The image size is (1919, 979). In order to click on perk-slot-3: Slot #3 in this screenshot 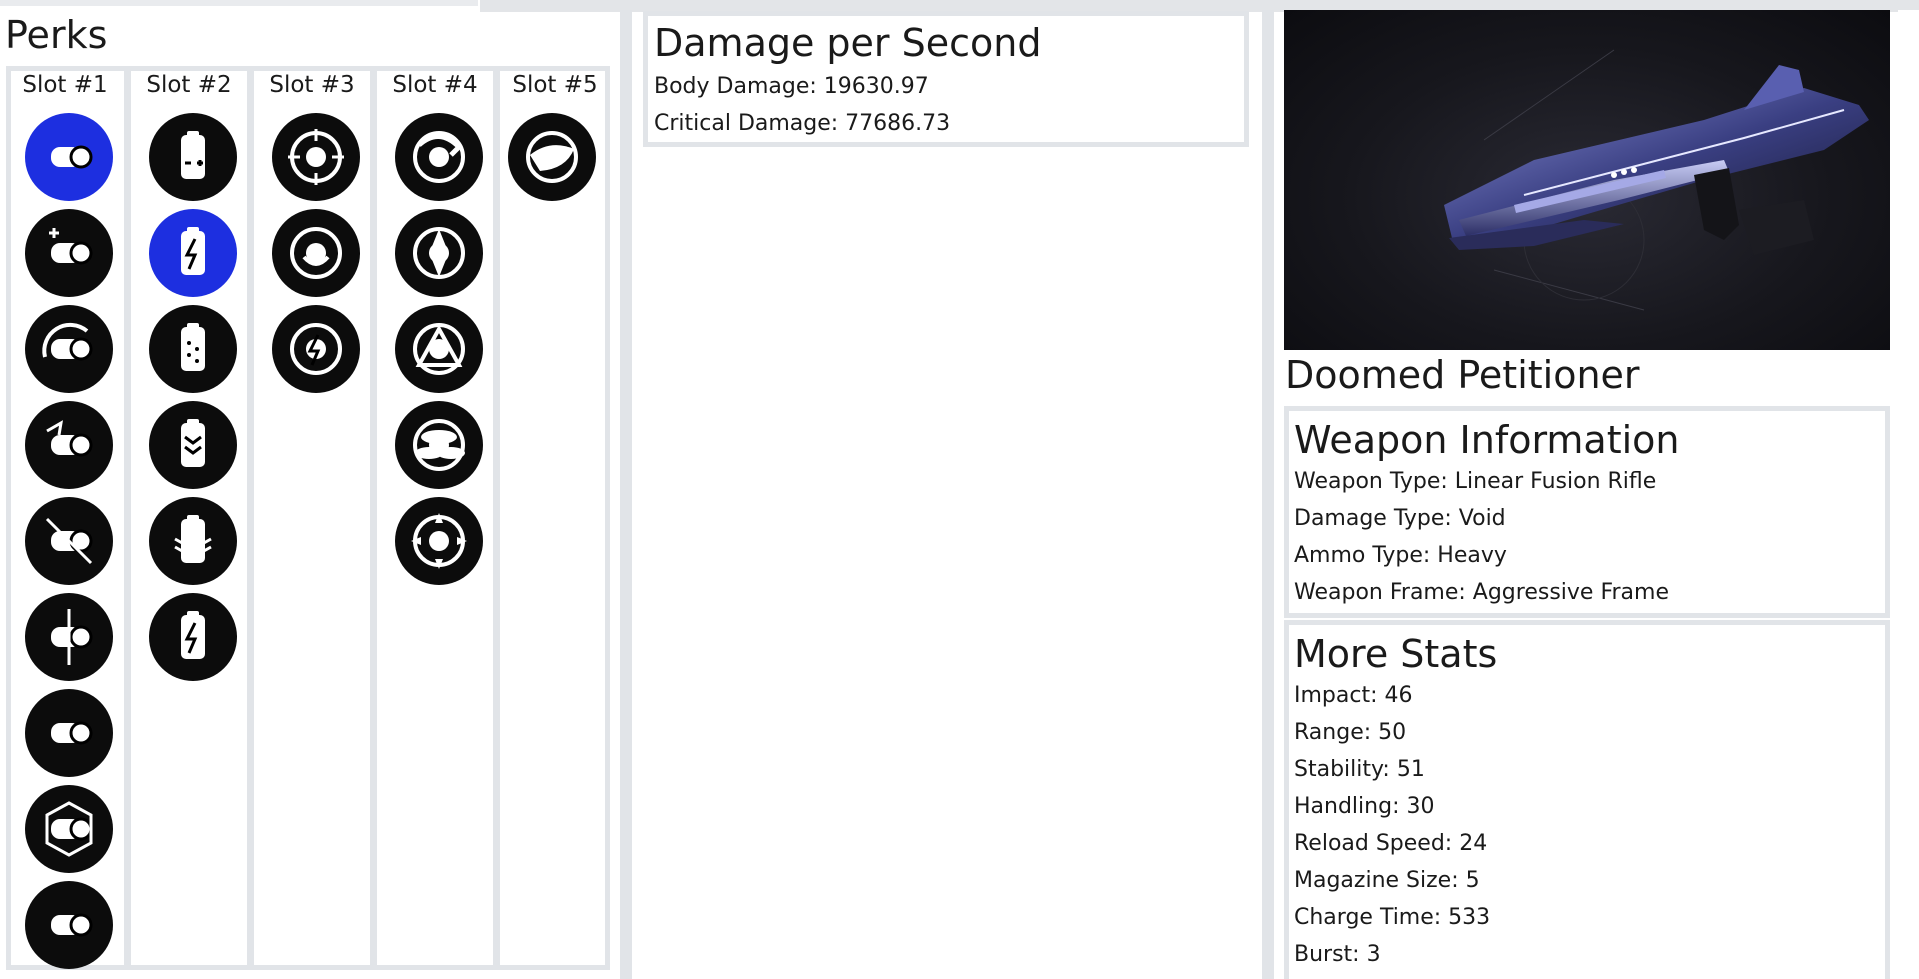, I will do `click(315, 518)`.